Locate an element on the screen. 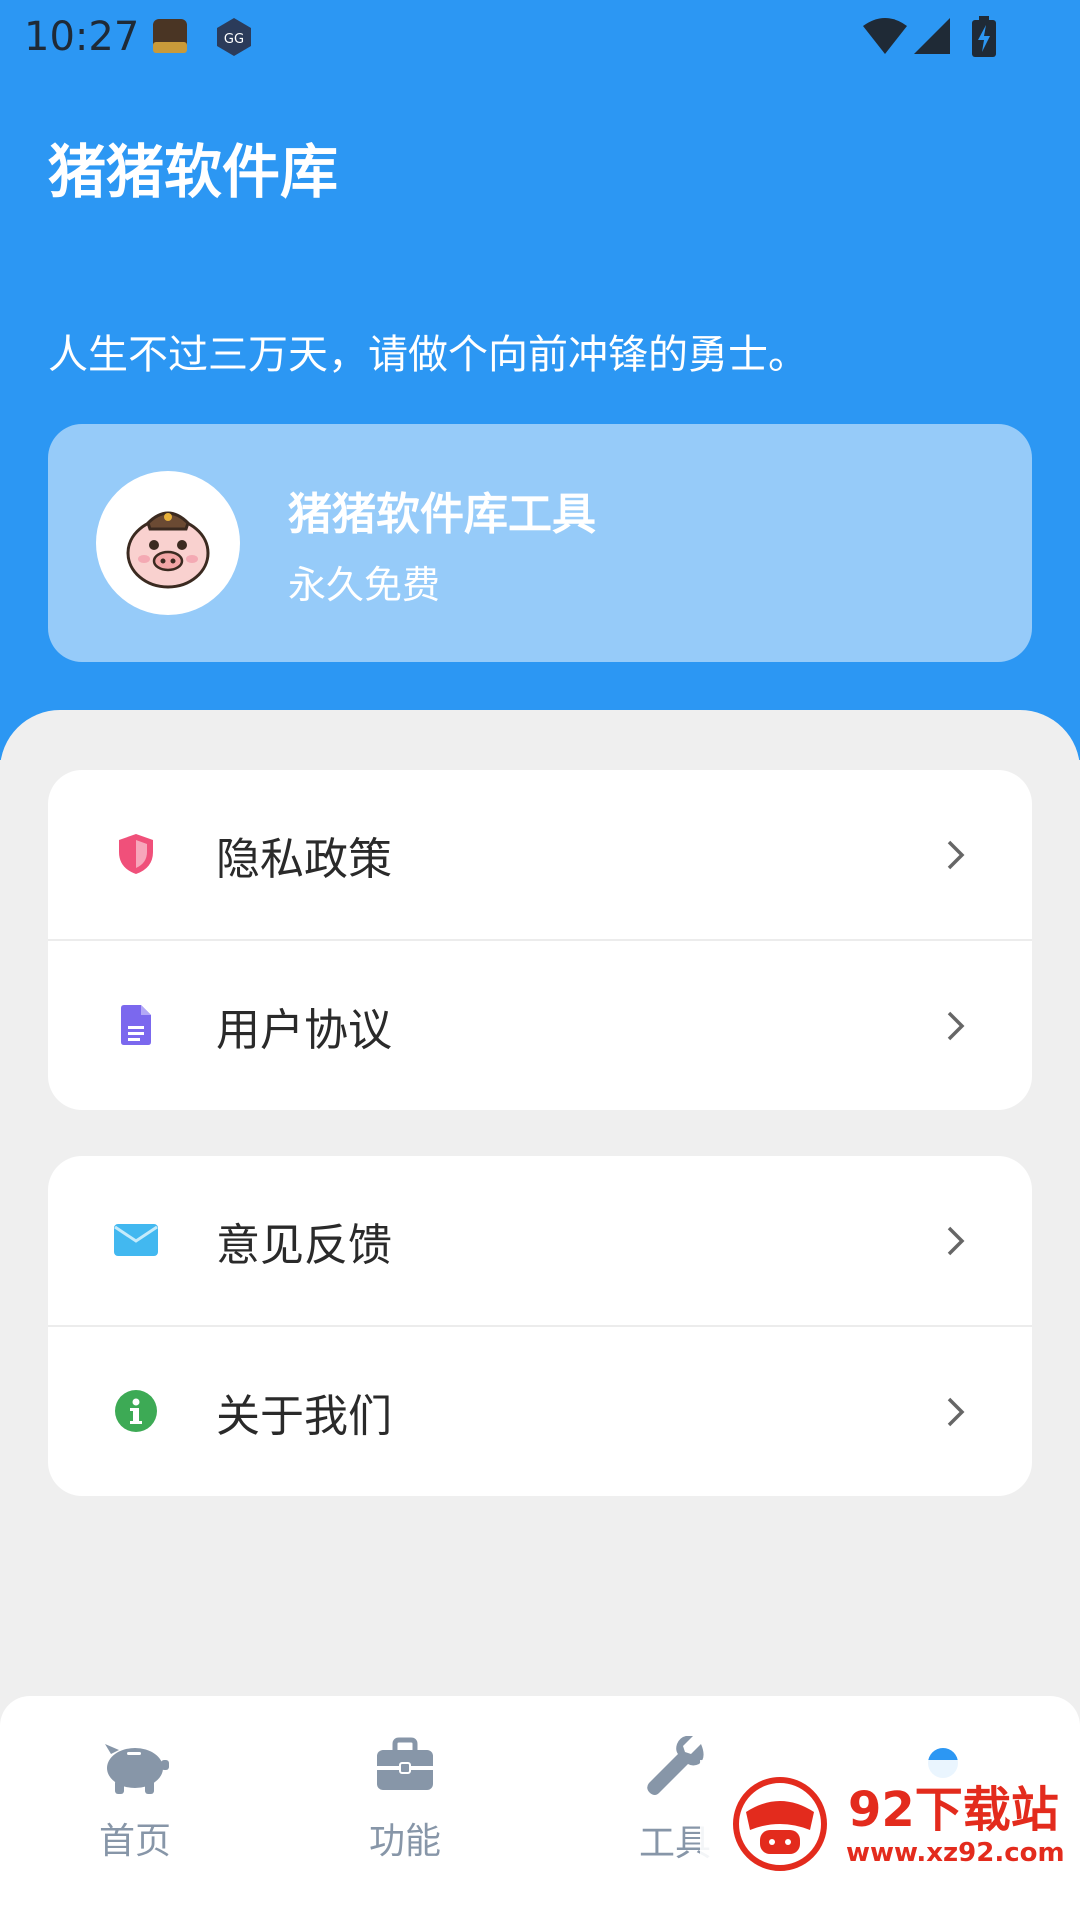 The image size is (1080, 1920). battery-charging-icon is located at coordinates (984, 39).